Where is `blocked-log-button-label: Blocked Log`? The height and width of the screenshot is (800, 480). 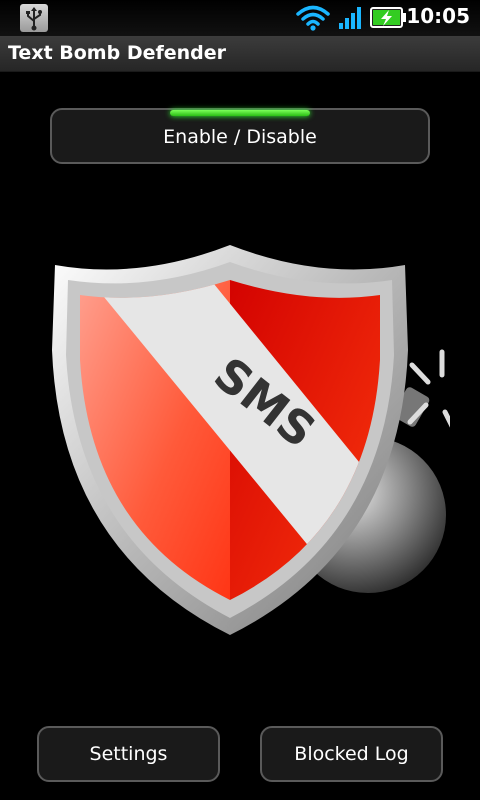 blocked-log-button-label: Blocked Log is located at coordinates (351, 754).